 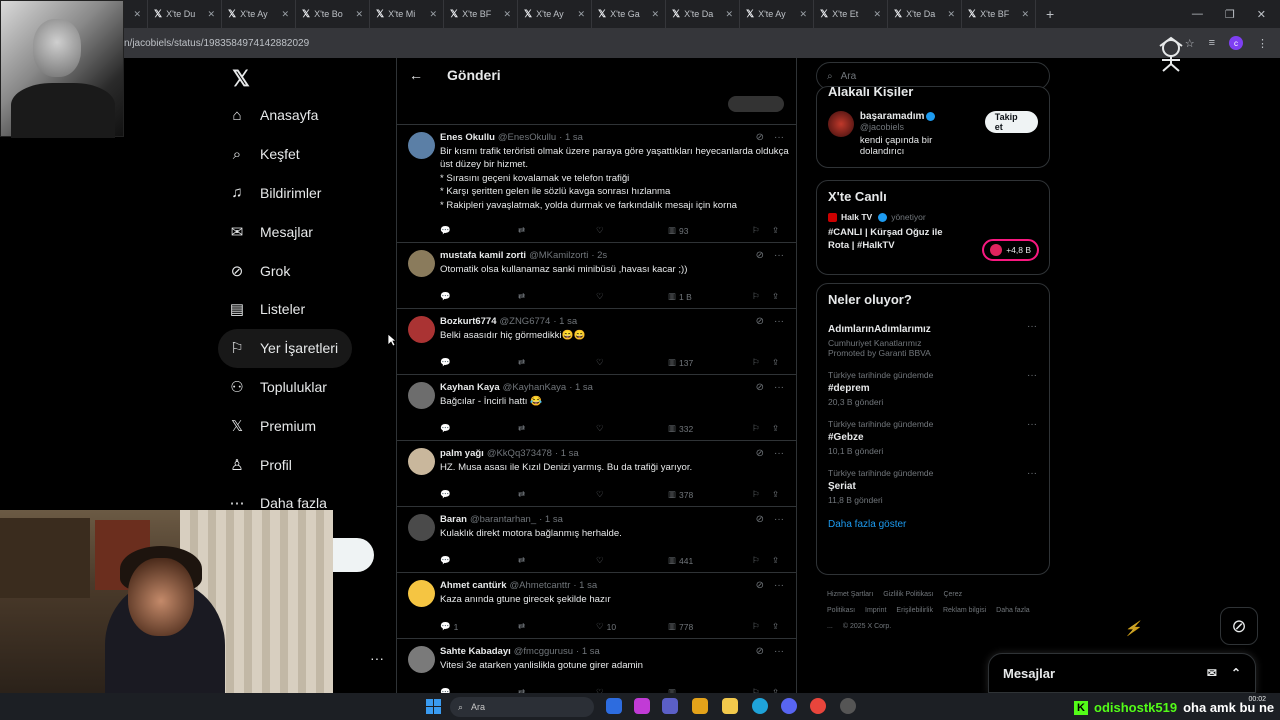 What do you see at coordinates (303, 270) in the screenshot?
I see `sidebar-item-grok: ⊘ Grok` at bounding box center [303, 270].